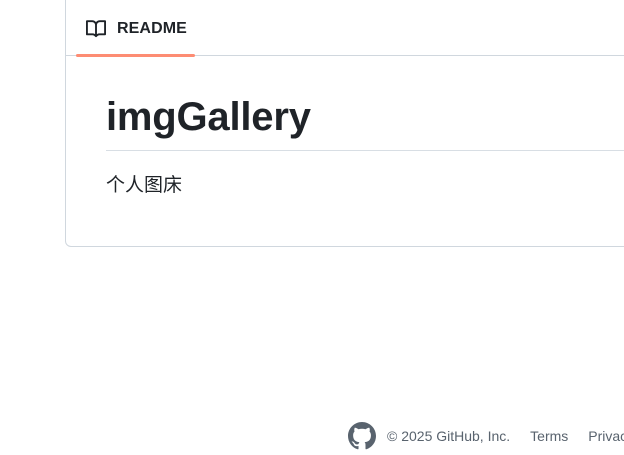 This screenshot has height=455, width=624. Describe the element at coordinates (549, 436) in the screenshot. I see `footer-link-terms: Terms` at that location.